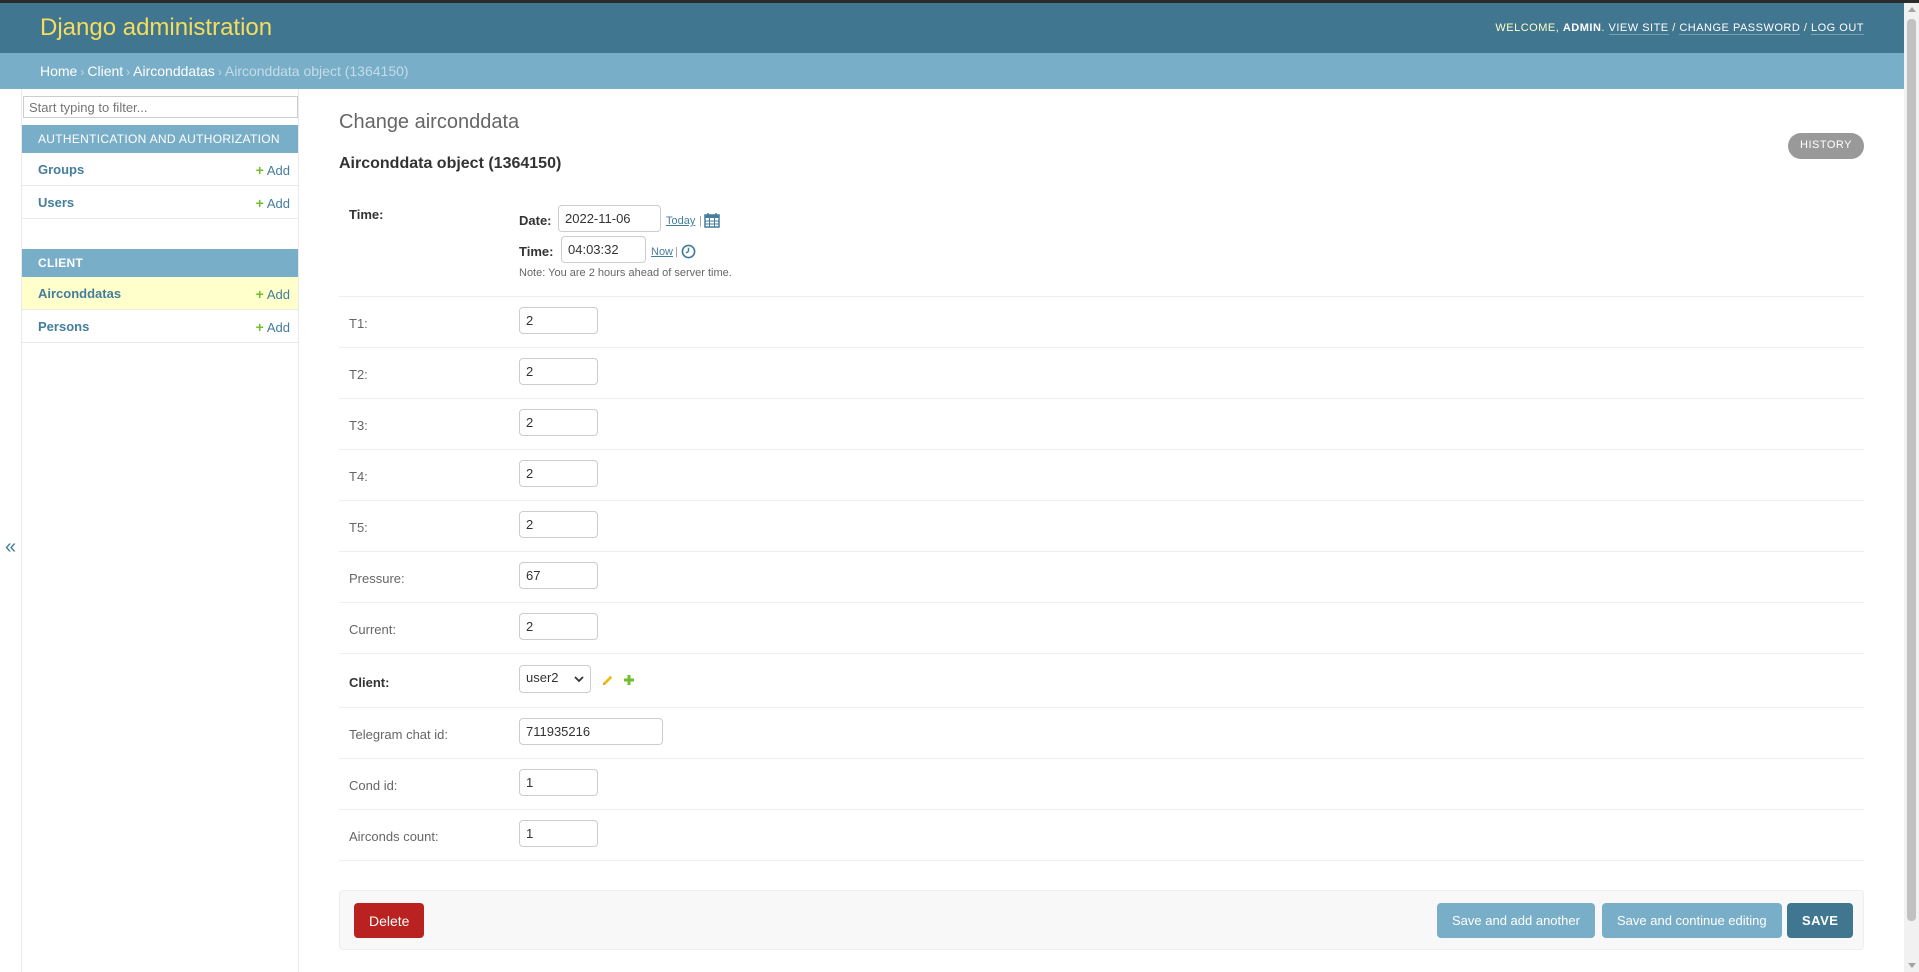  What do you see at coordinates (372, 629) in the screenshot?
I see `current-label: Current:` at bounding box center [372, 629].